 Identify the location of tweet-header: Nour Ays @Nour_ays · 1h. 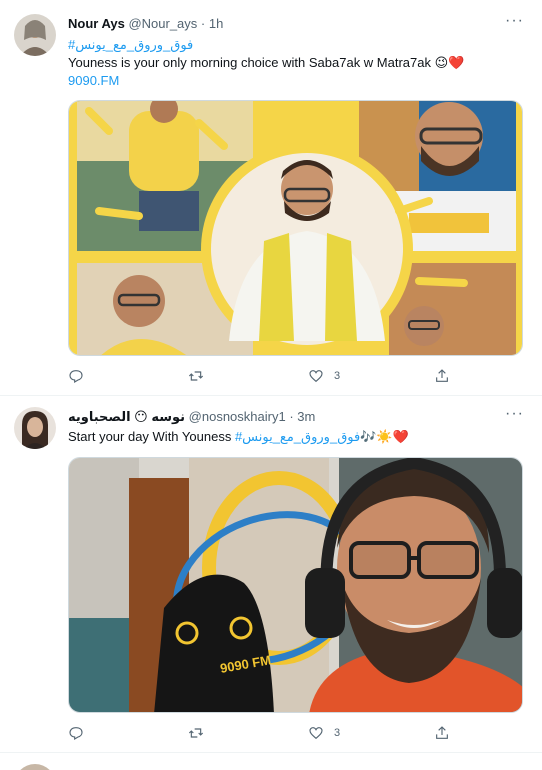
(285, 24).